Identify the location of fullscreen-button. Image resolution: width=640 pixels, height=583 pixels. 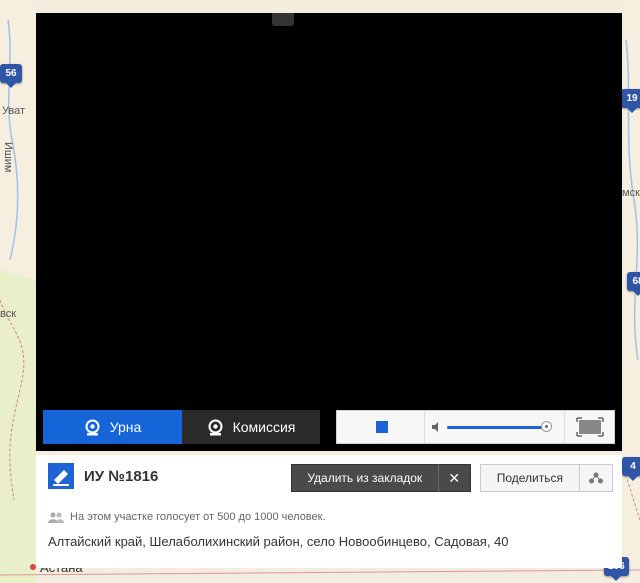
(589, 427).